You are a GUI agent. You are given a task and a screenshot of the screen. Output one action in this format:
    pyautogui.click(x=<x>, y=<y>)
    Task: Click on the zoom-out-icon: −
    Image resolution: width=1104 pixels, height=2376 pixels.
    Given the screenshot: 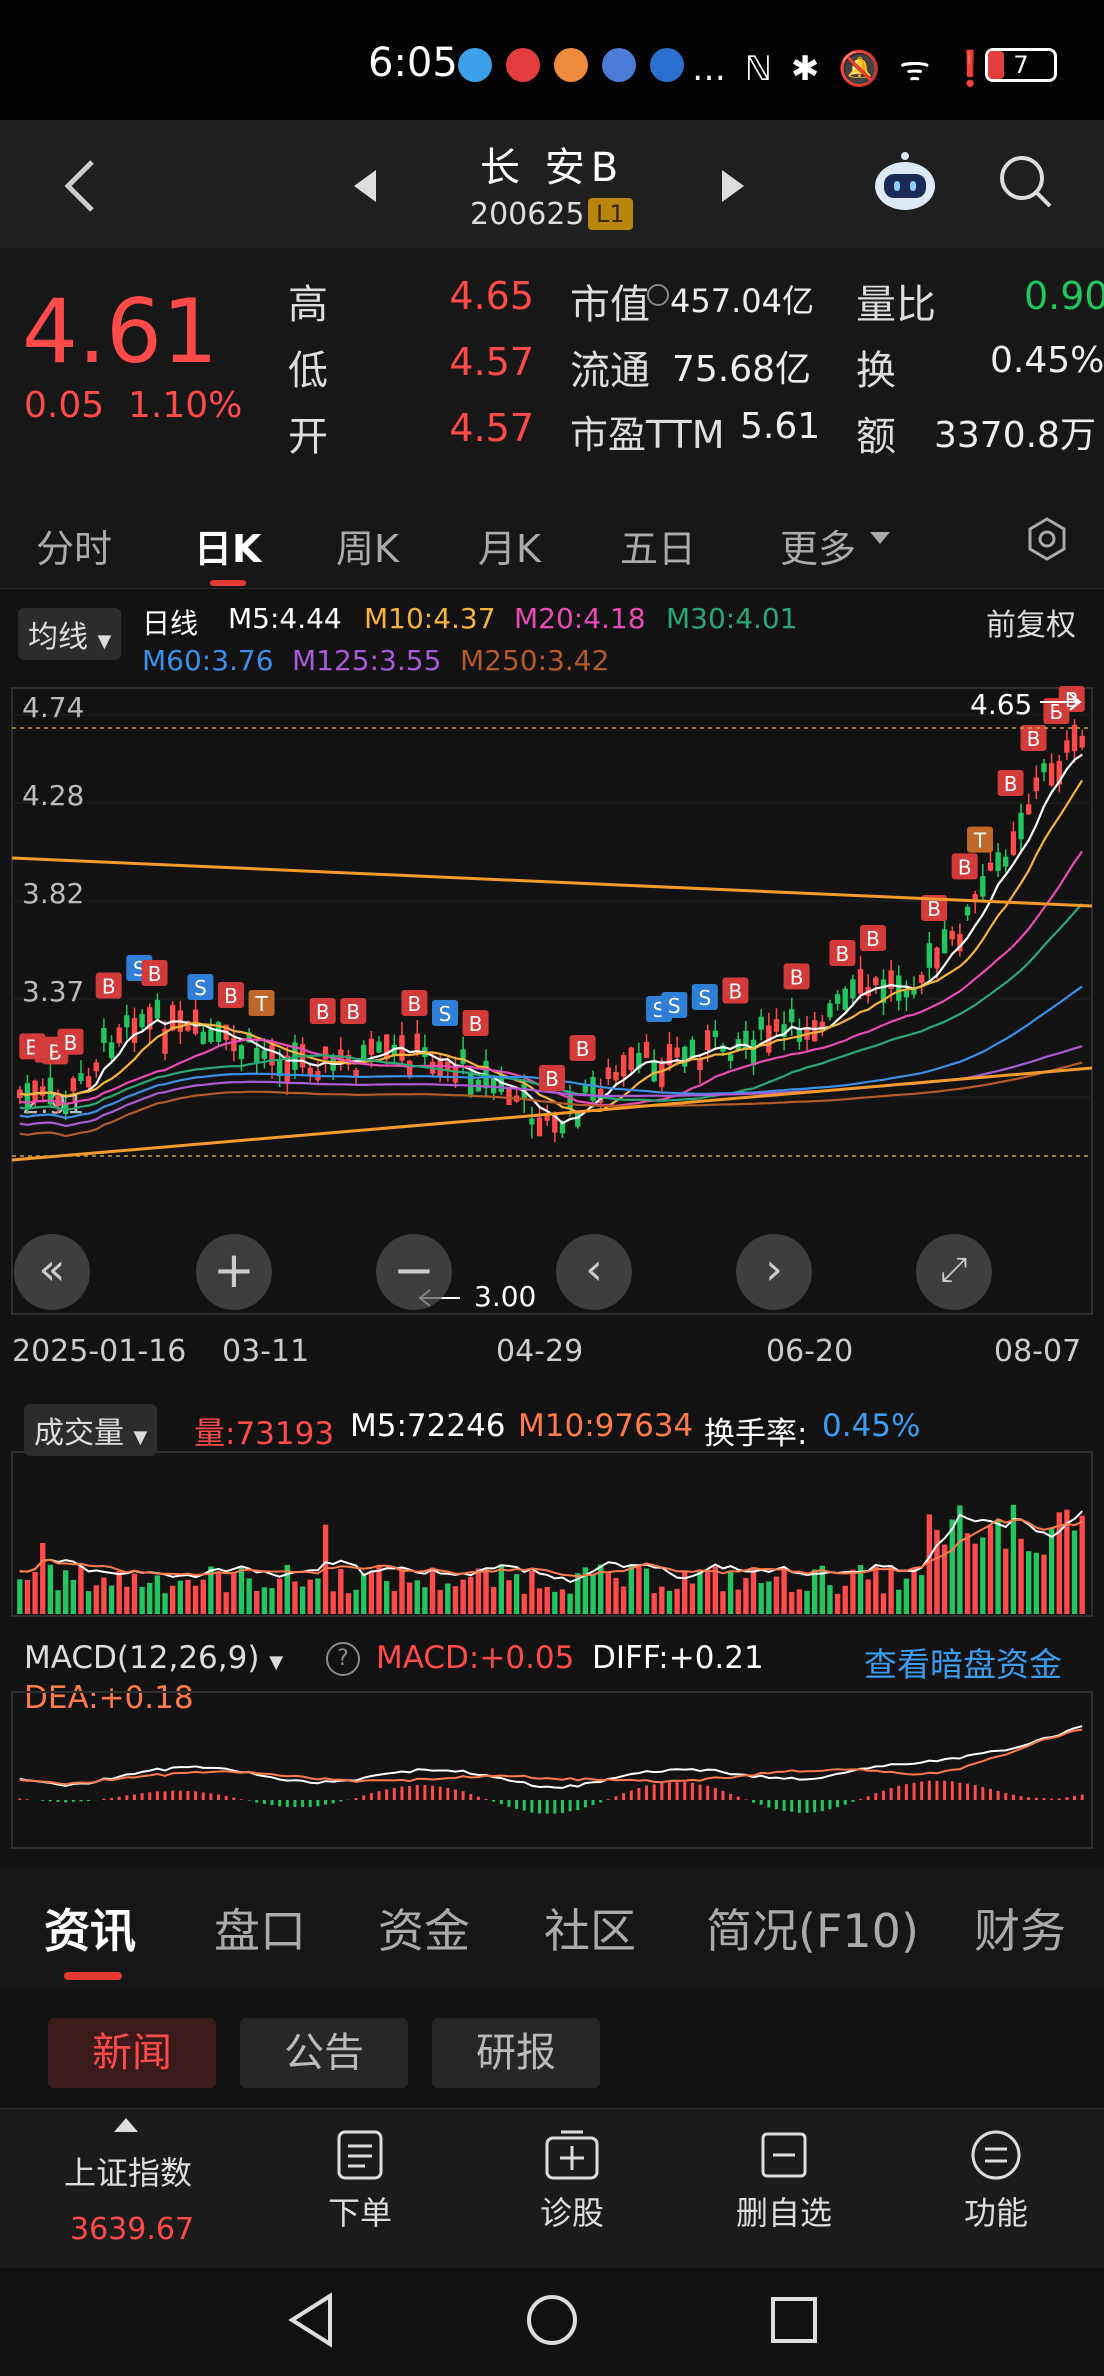 What is the action you would take?
    pyautogui.click(x=414, y=1272)
    